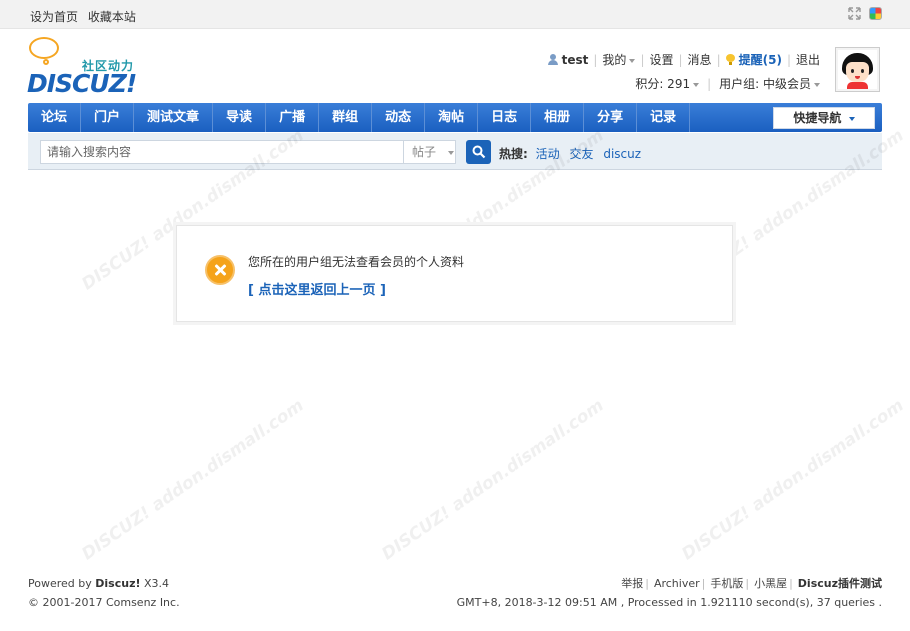 This screenshot has height=631, width=910. Describe the element at coordinates (55, 117) in the screenshot. I see `nav-item: 论坛` at that location.